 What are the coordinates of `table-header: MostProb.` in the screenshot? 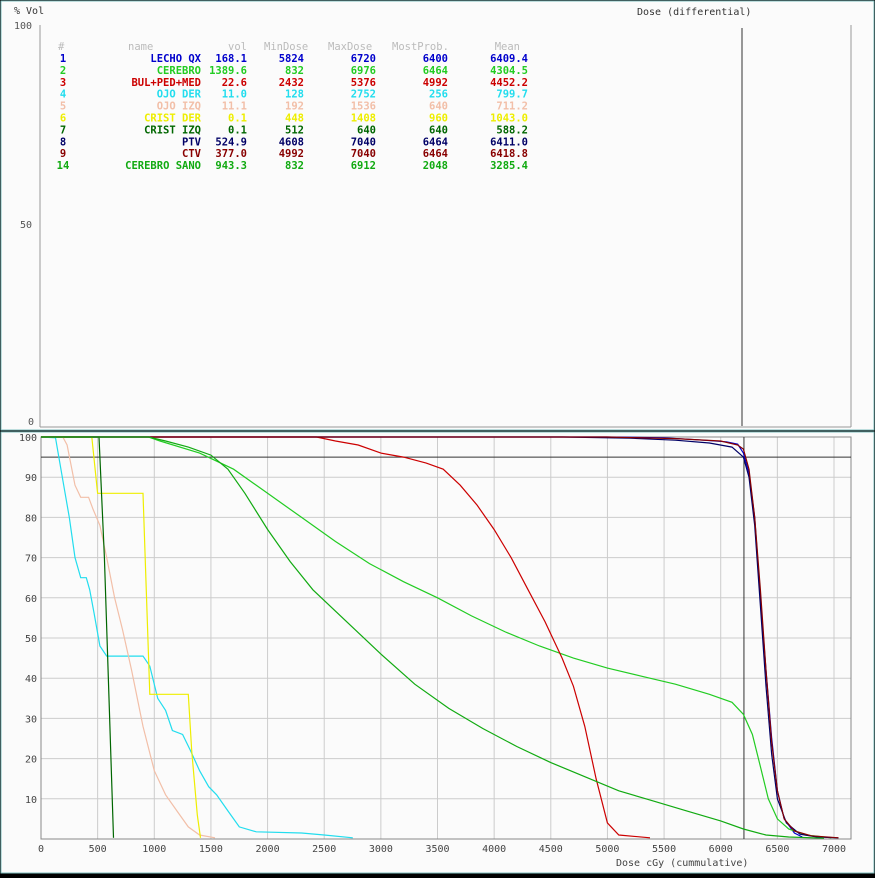 It's located at (420, 47).